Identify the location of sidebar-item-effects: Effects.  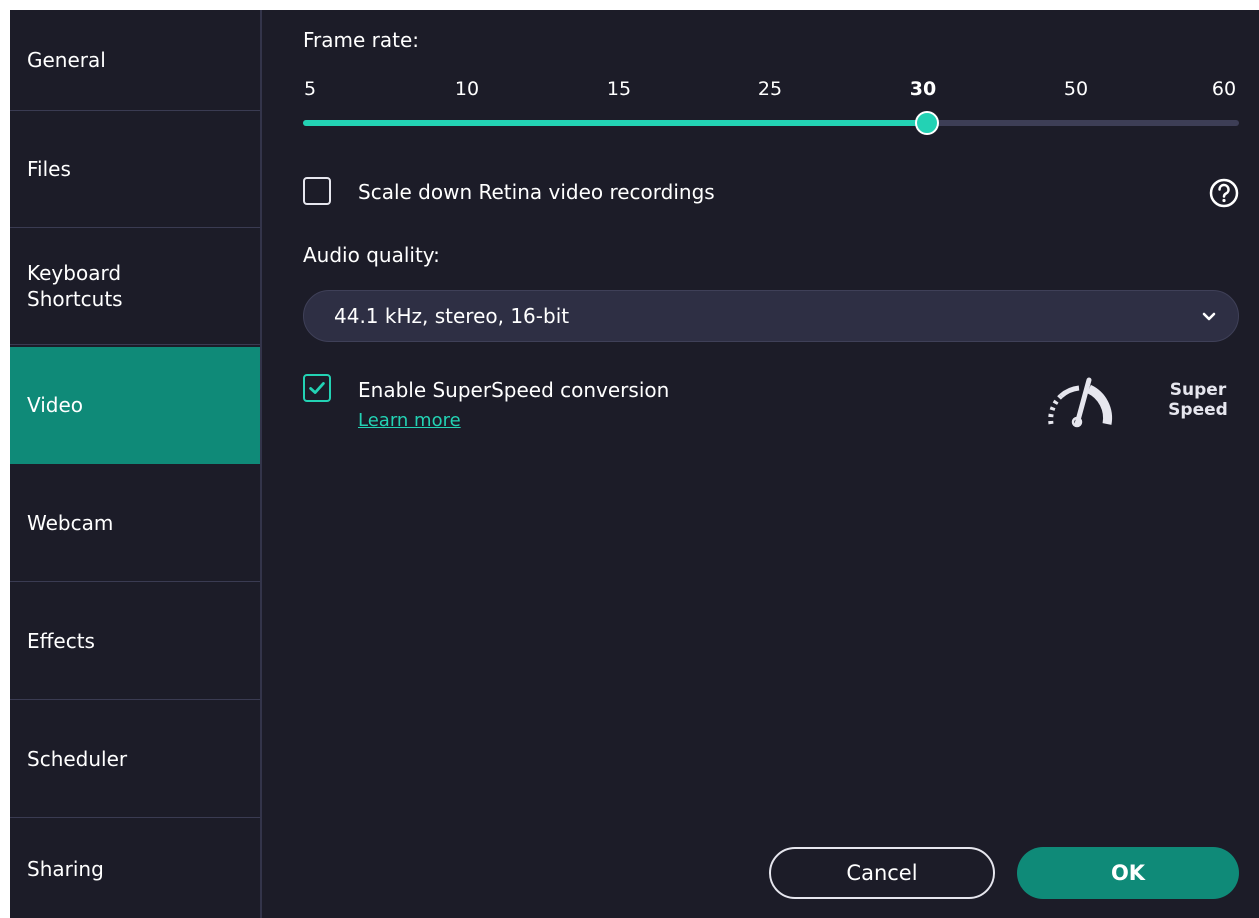
(135, 641).